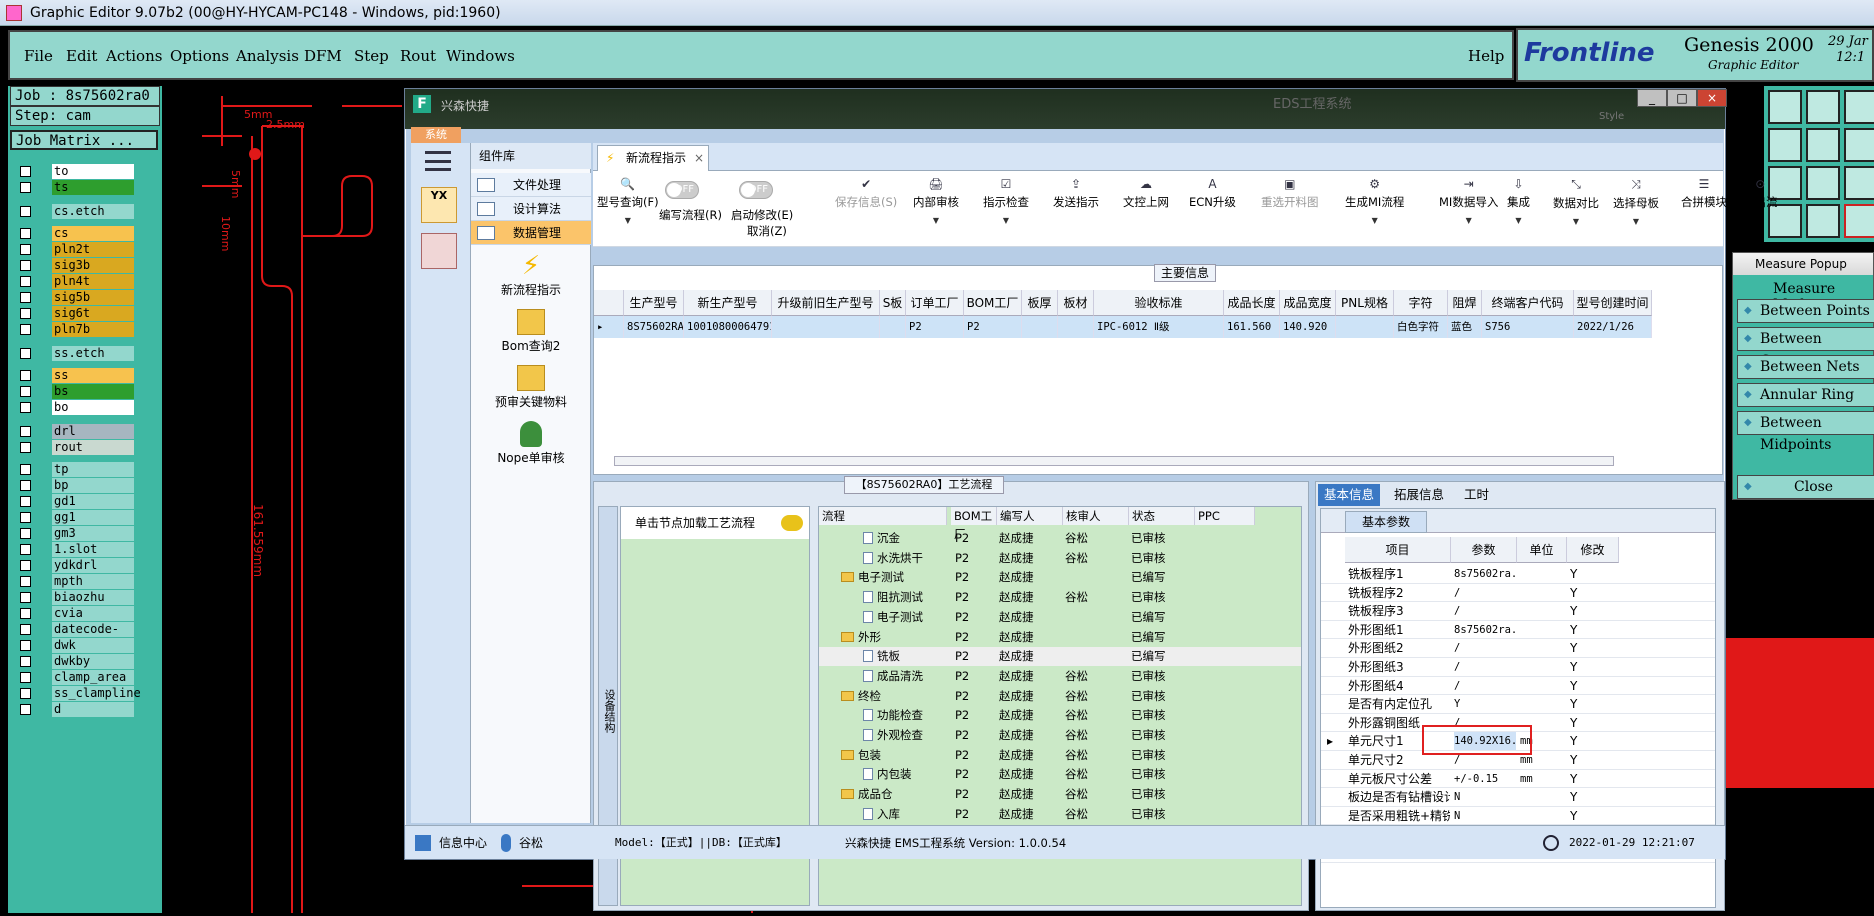  Describe the element at coordinates (1252, 303) in the screenshot. I see `col-header: 成品长度` at that location.